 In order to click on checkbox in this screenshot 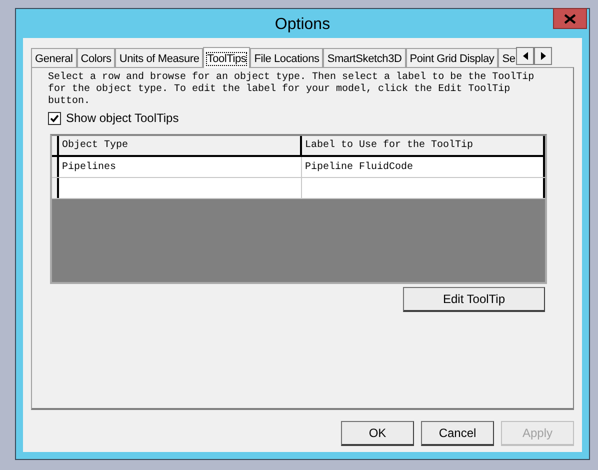, I will do `click(54, 118)`.